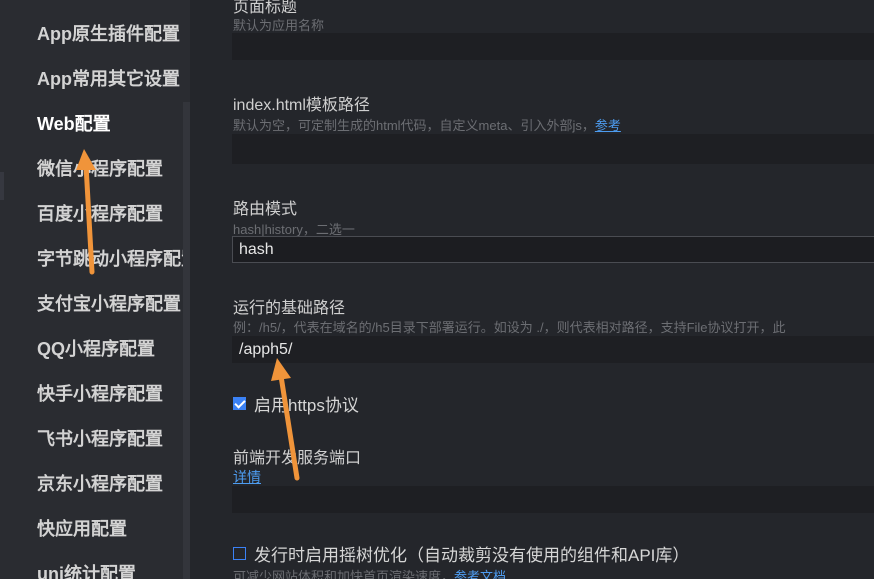 Image resolution: width=874 pixels, height=579 pixels. I want to click on index-template-input, so click(553, 149).